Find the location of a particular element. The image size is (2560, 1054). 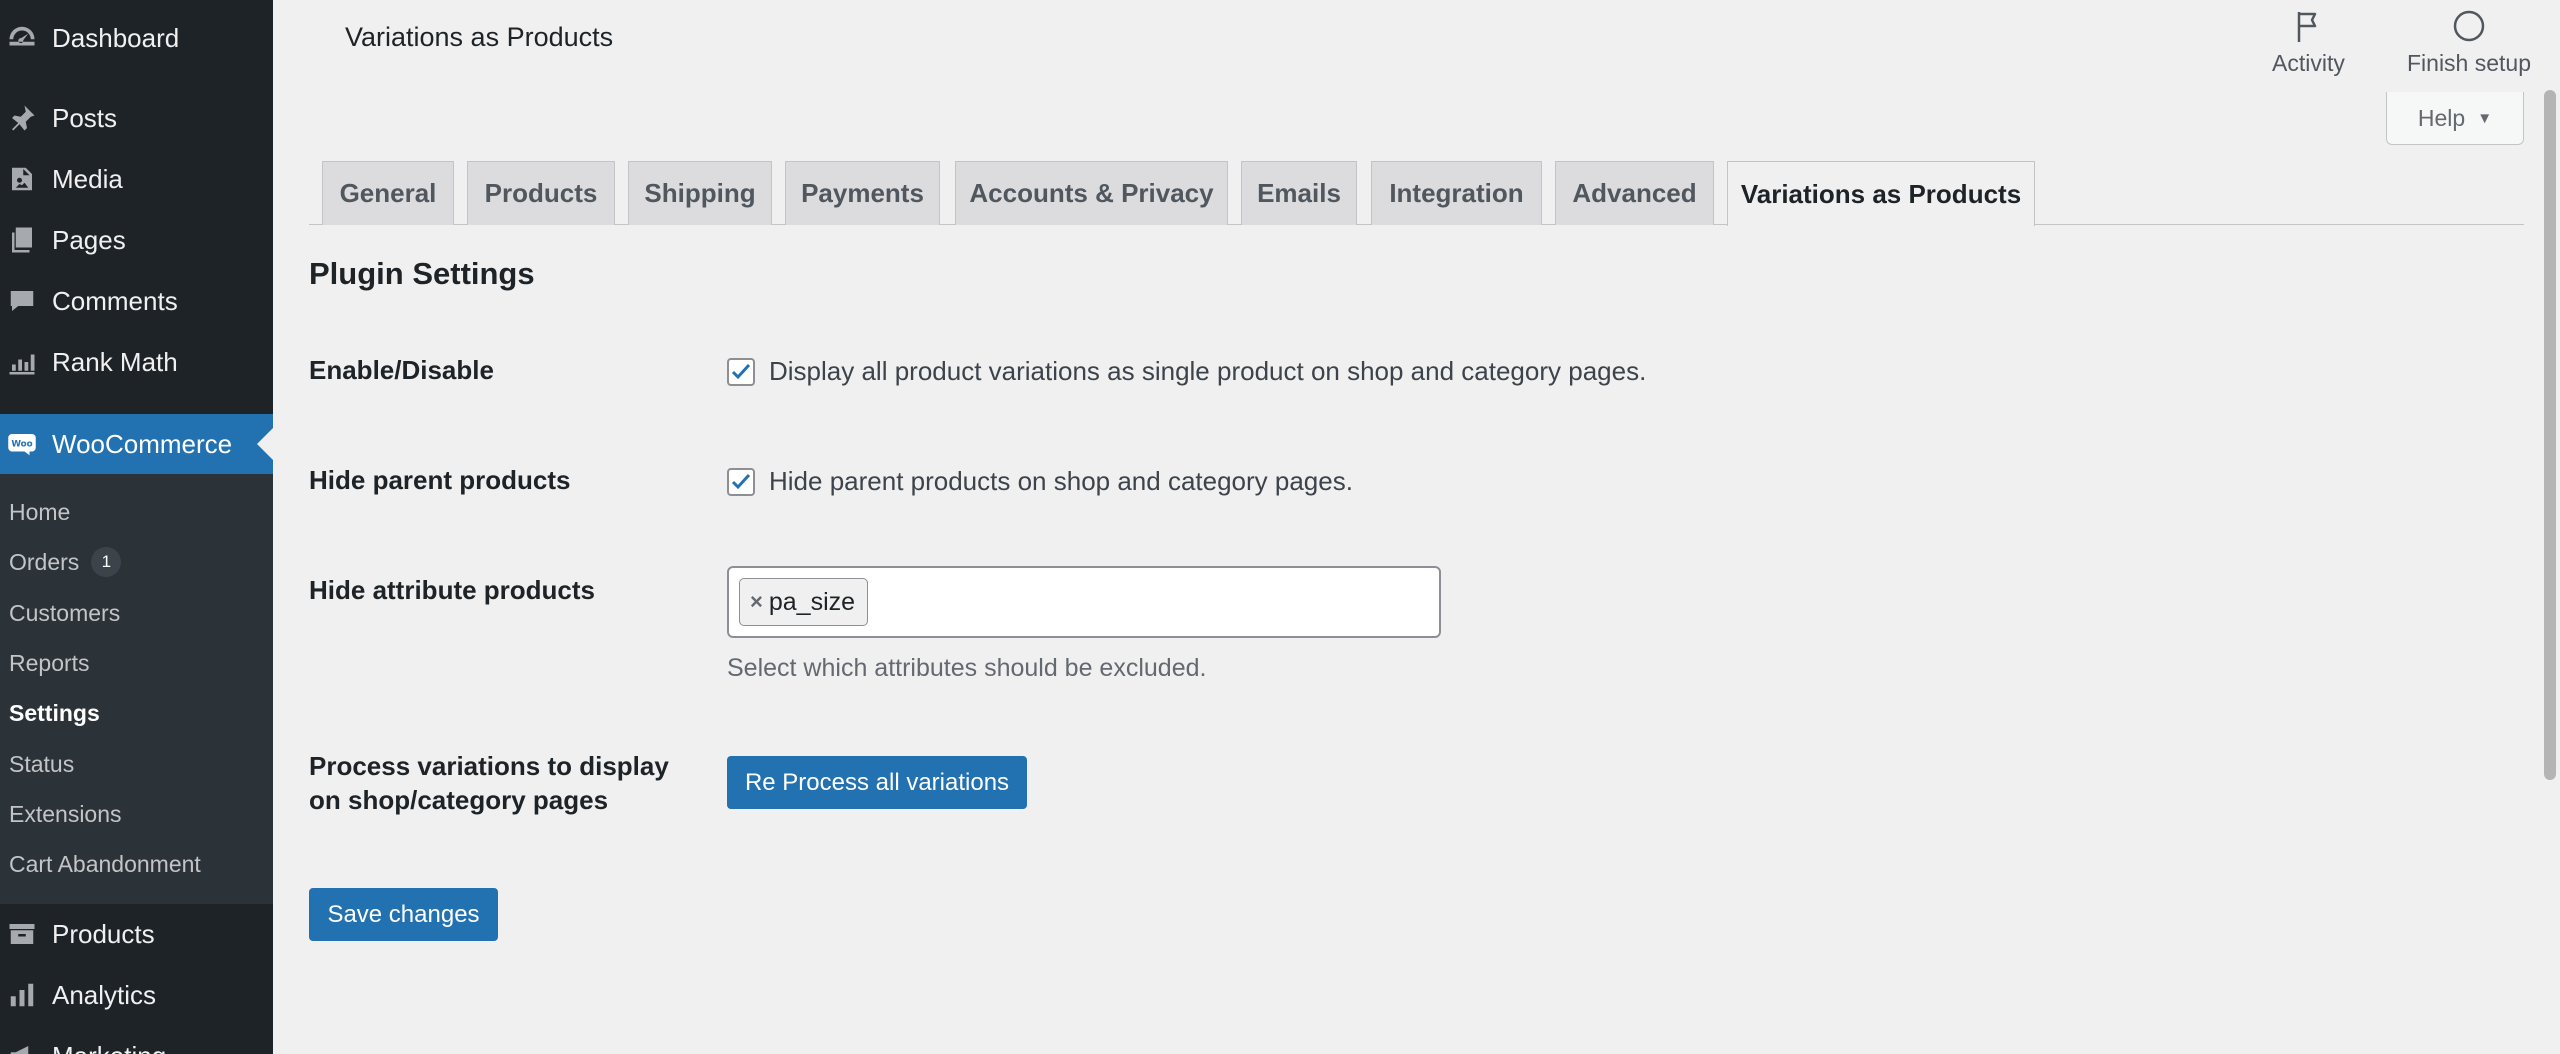

chip-label: pa_size is located at coordinates (812, 601).